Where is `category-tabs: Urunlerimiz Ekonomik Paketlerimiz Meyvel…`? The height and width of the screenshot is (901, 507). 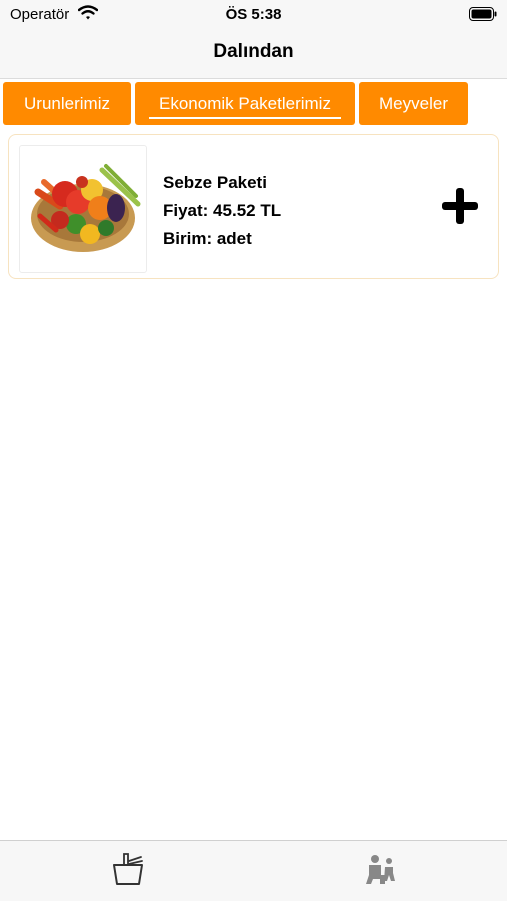
category-tabs: Urunlerimiz Ekonomik Paketlerimiz Meyvel… is located at coordinates (253, 104).